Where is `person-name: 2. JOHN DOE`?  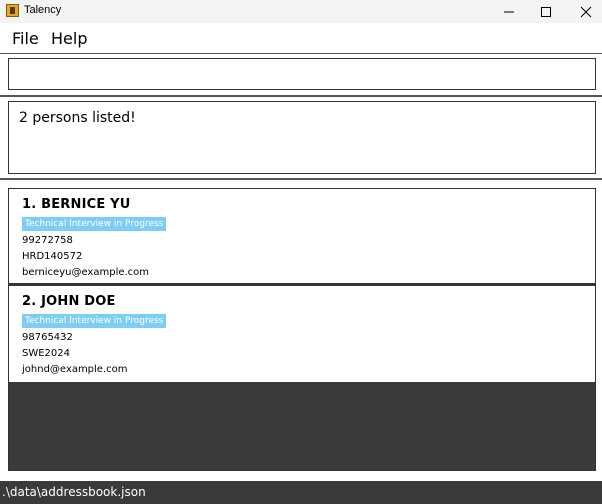 person-name: 2. JOHN DOE is located at coordinates (69, 301).